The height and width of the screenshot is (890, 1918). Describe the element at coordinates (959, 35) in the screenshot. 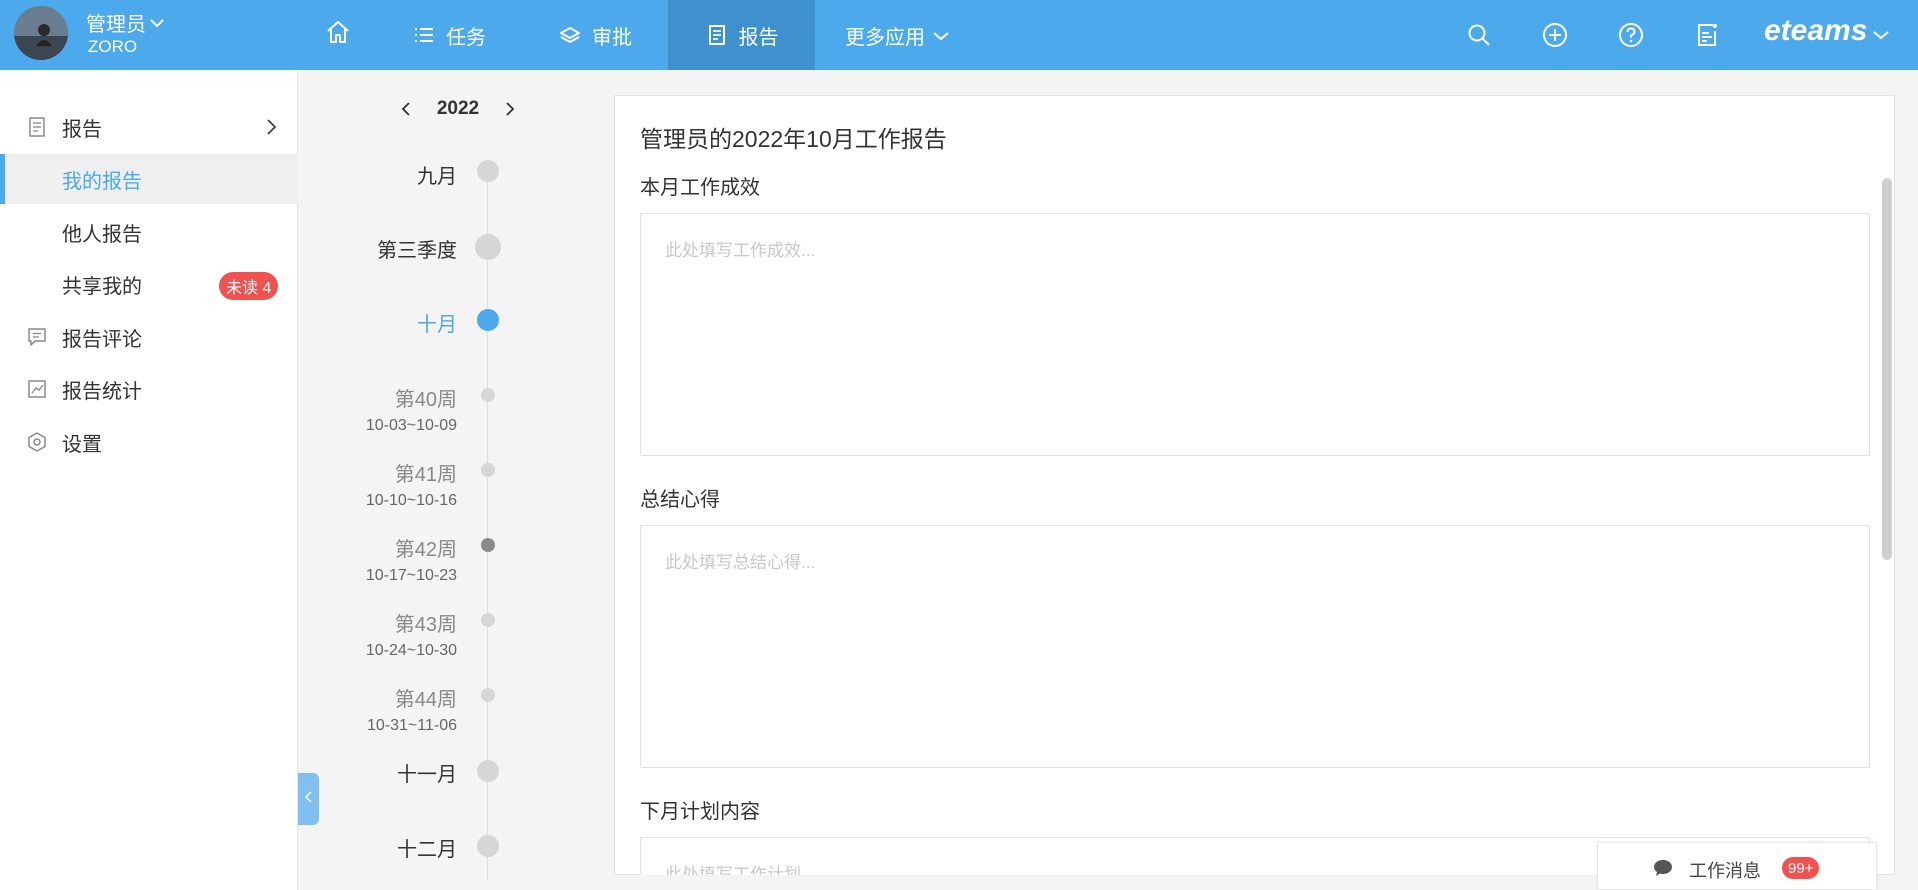

I see `top-navigation-bar: 管理员 ZORO 任务 审批 报告 更多应用 eteams` at that location.